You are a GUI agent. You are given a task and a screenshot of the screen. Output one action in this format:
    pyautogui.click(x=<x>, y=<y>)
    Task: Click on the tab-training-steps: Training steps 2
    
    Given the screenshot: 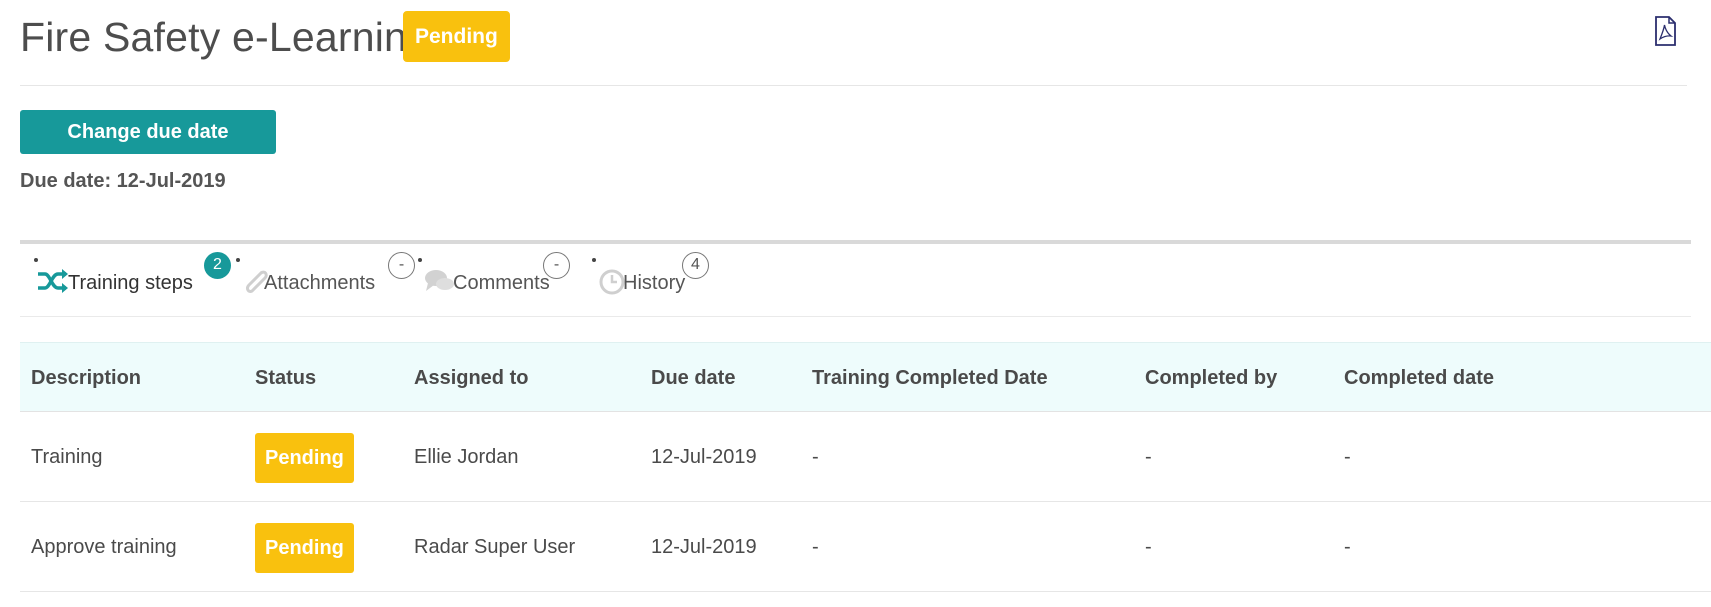 What is the action you would take?
    pyautogui.click(x=137, y=279)
    